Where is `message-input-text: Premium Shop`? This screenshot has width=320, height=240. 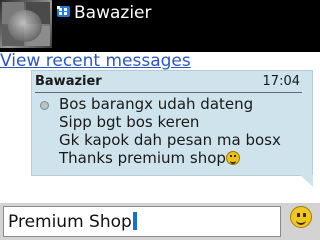 message-input-text: Premium Shop is located at coordinates (72, 222).